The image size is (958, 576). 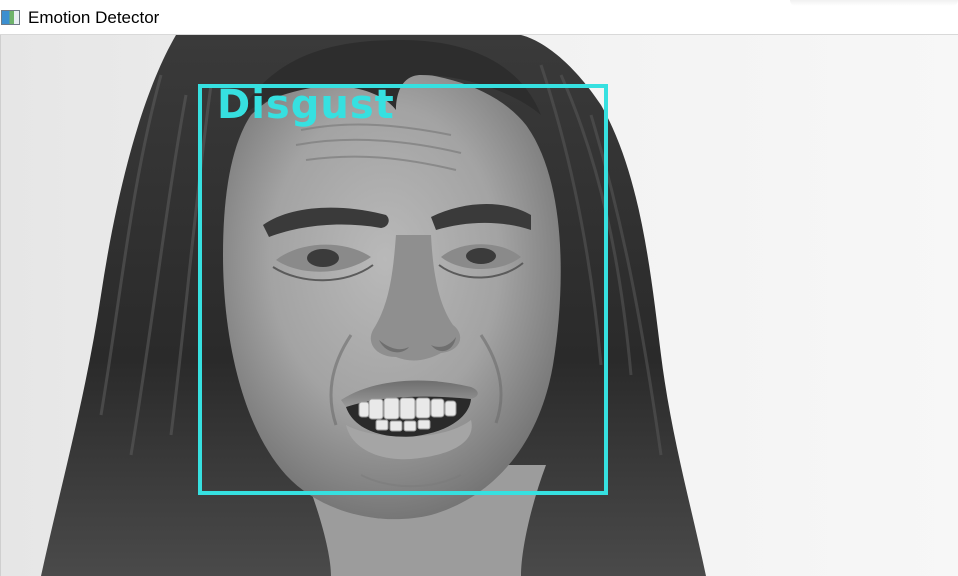 I want to click on emotion-label: Disgust, so click(x=306, y=105).